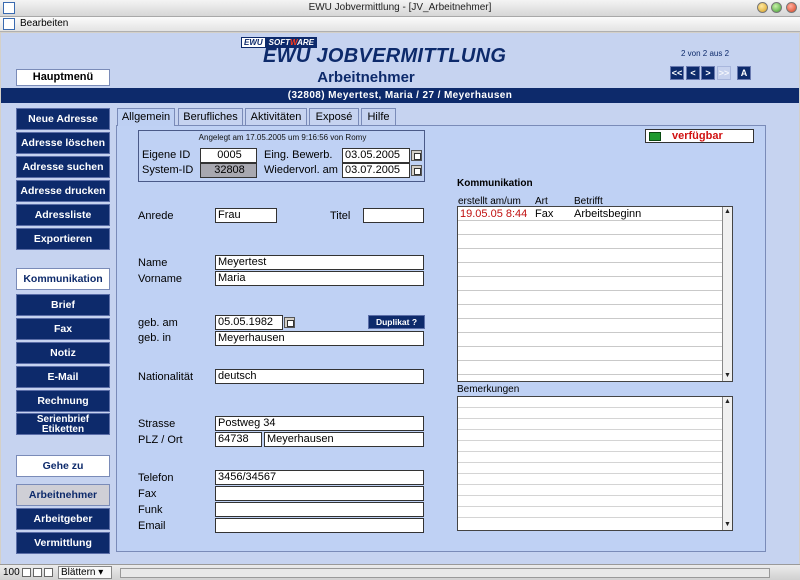 Image resolution: width=800 pixels, height=580 pixels. I want to click on ort-field: Meyerhausen, so click(344, 439).